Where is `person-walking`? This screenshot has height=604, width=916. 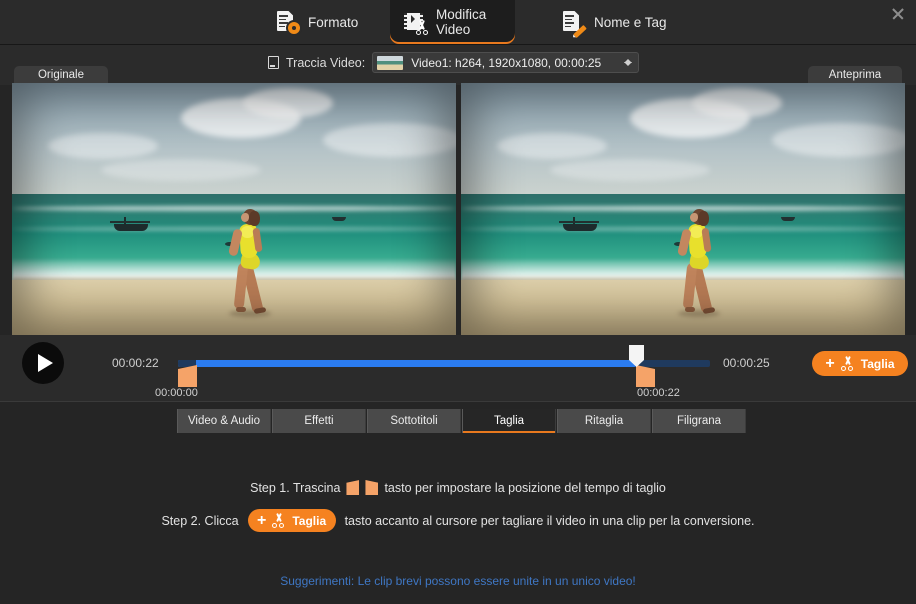 person-walking is located at coordinates (247, 263).